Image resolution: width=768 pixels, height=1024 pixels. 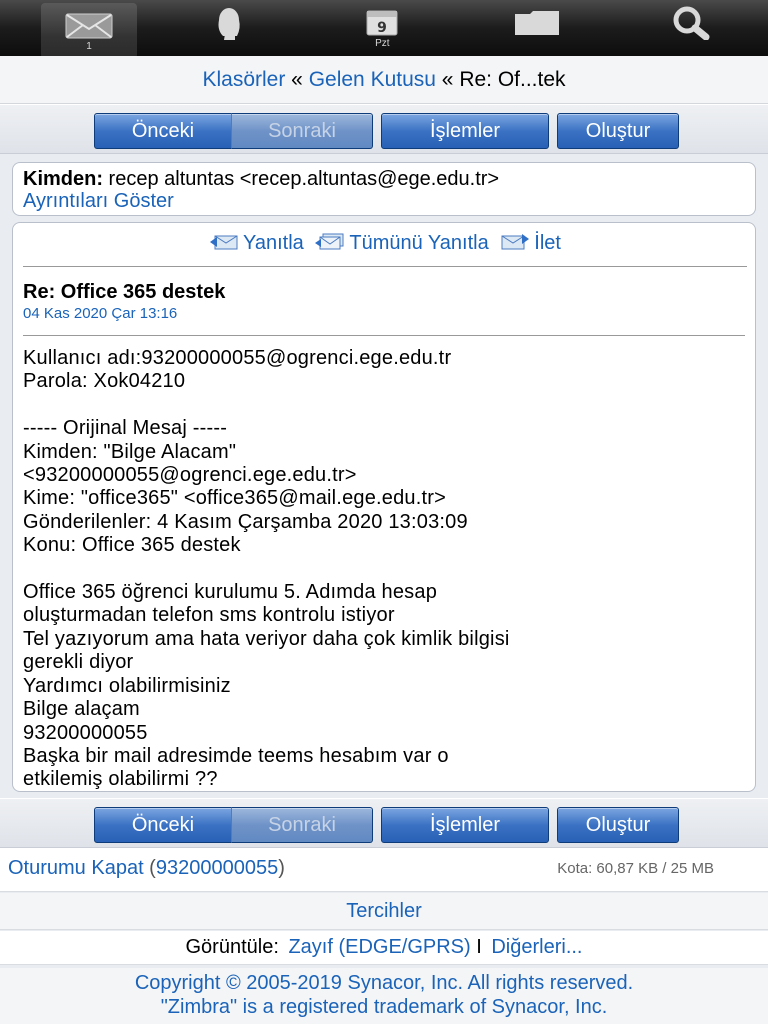 What do you see at coordinates (372, 79) in the screenshot?
I see `breadcrumb-inbox: Gelen Kutusu` at bounding box center [372, 79].